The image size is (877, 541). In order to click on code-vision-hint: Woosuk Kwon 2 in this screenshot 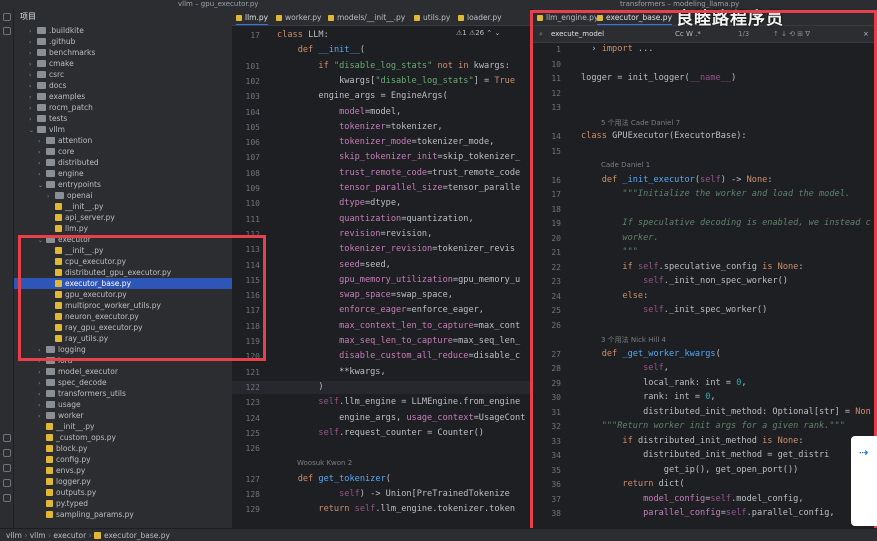, I will do `click(324, 463)`.